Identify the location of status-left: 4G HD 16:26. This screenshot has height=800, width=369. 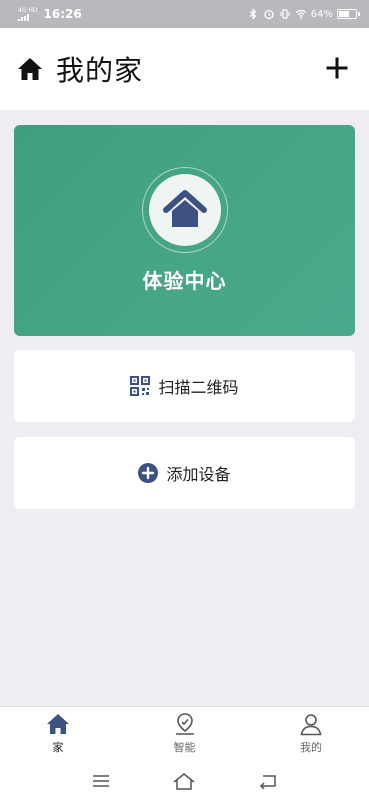
(50, 14).